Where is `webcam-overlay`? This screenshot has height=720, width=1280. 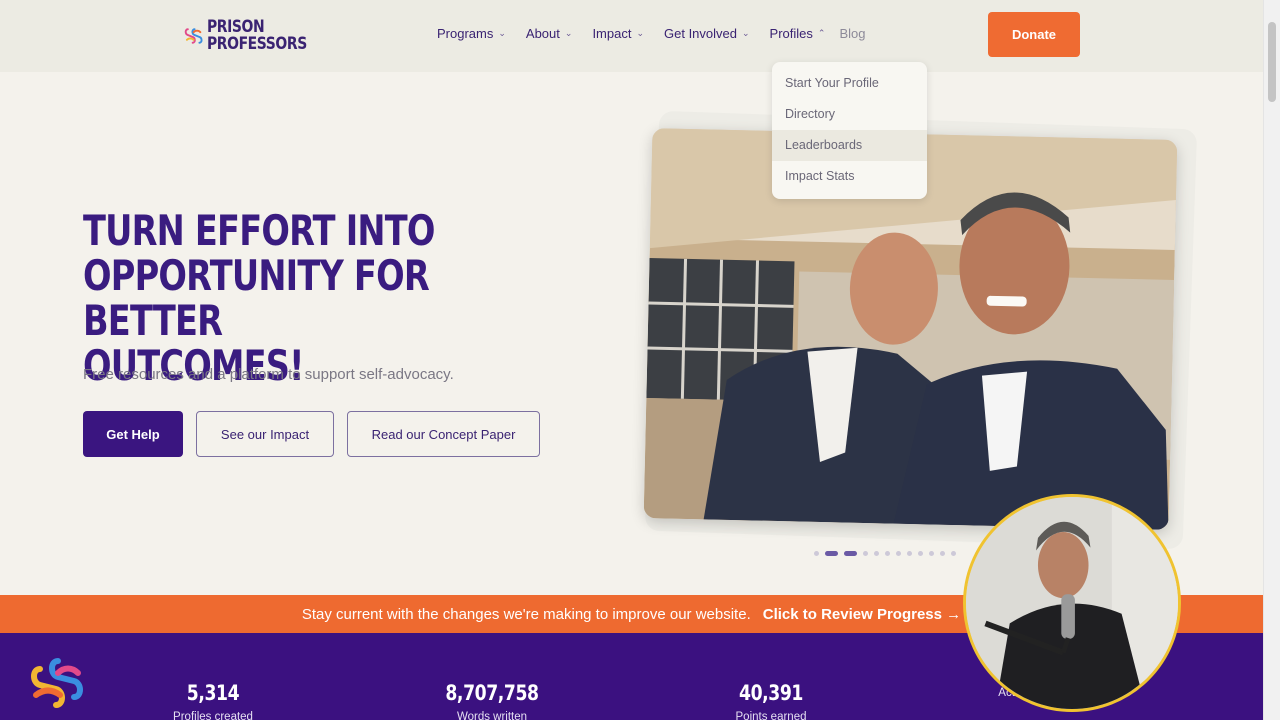
webcam-overlay is located at coordinates (1072, 603).